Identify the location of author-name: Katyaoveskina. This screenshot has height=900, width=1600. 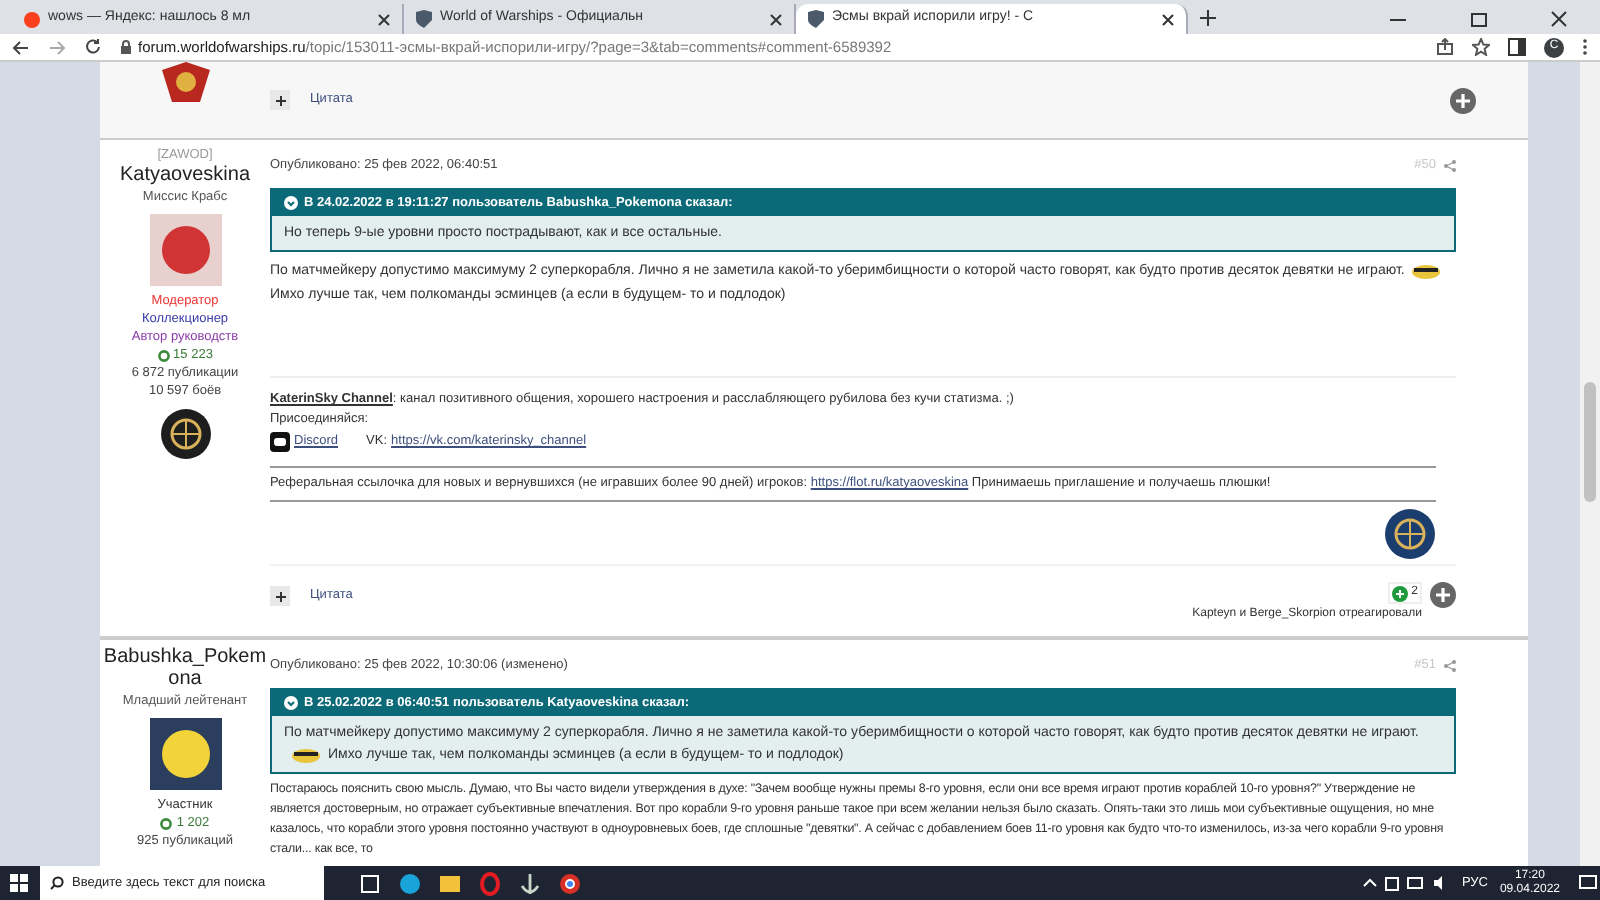
(185, 175).